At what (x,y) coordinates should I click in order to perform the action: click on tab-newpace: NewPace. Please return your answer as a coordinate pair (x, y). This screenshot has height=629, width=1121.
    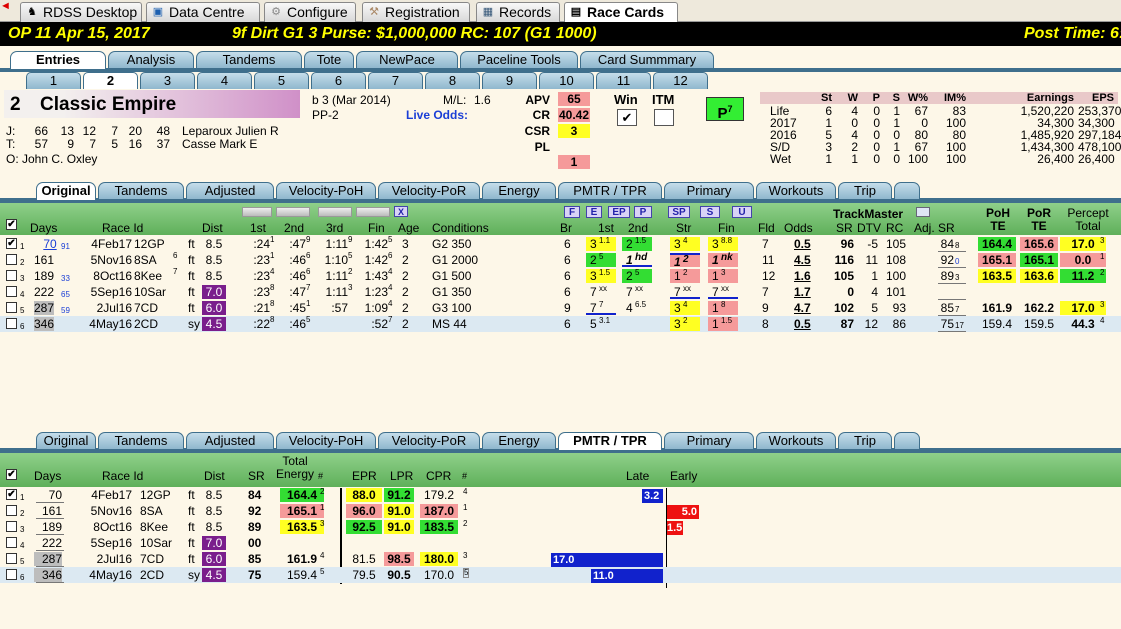
    Looking at the image, I should click on (407, 59).